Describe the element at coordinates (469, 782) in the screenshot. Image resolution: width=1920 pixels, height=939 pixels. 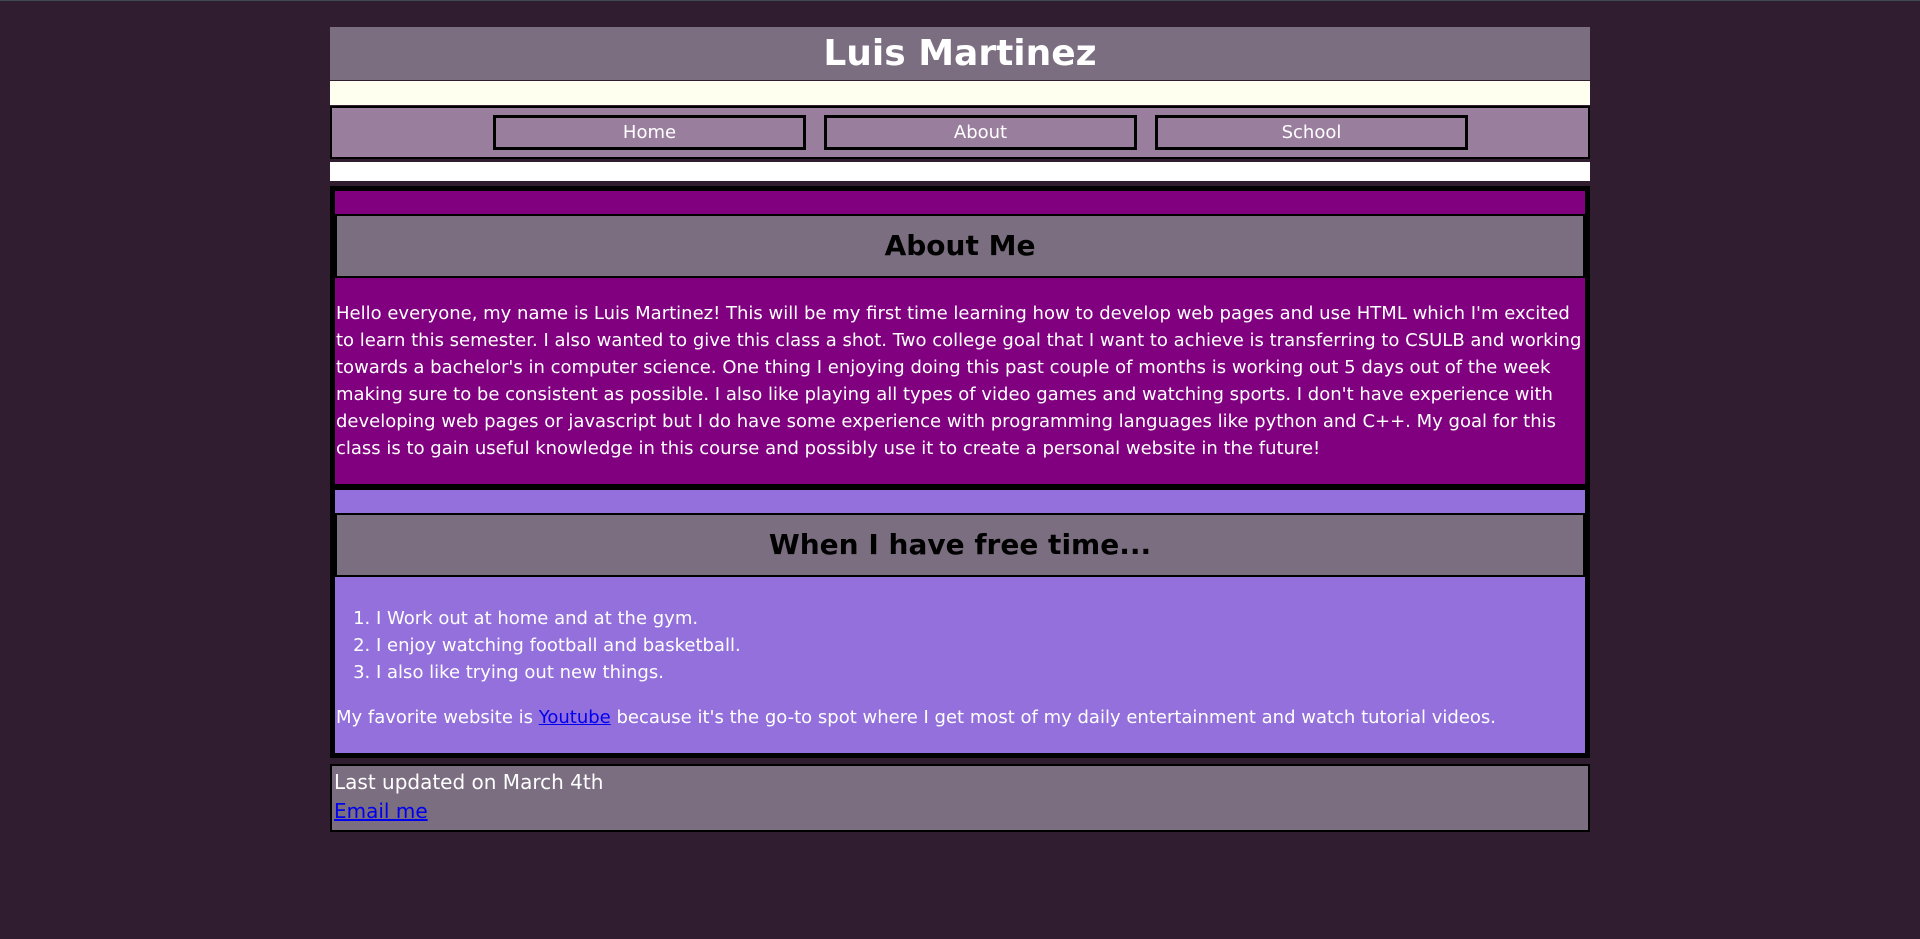
I see `last-updated-text: Last updated on March 4th` at that location.